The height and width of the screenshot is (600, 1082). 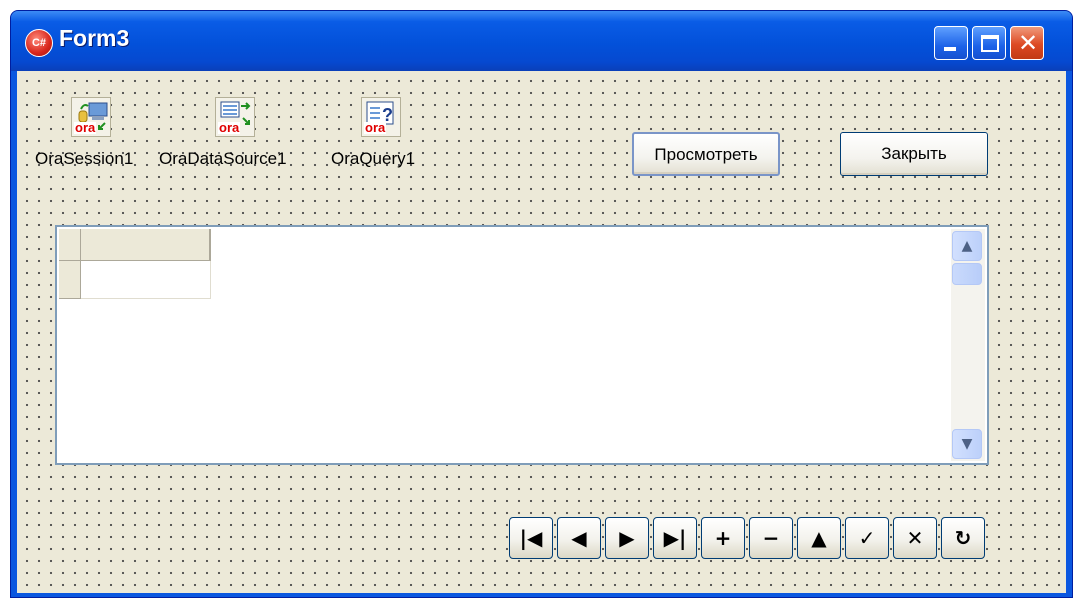 I want to click on cancel-icon: ✕, so click(x=915, y=538).